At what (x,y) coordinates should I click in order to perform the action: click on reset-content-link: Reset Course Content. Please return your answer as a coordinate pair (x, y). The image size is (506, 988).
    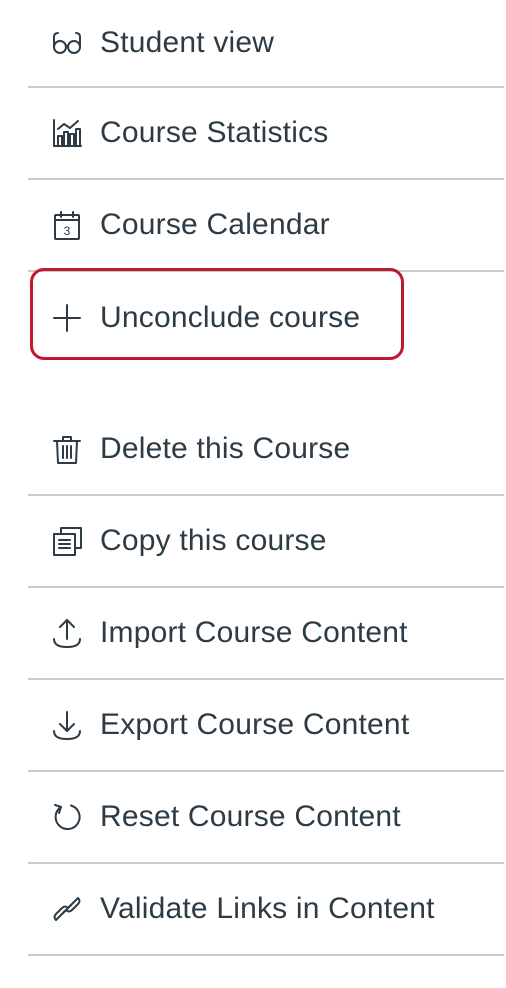
    Looking at the image, I should click on (266, 818).